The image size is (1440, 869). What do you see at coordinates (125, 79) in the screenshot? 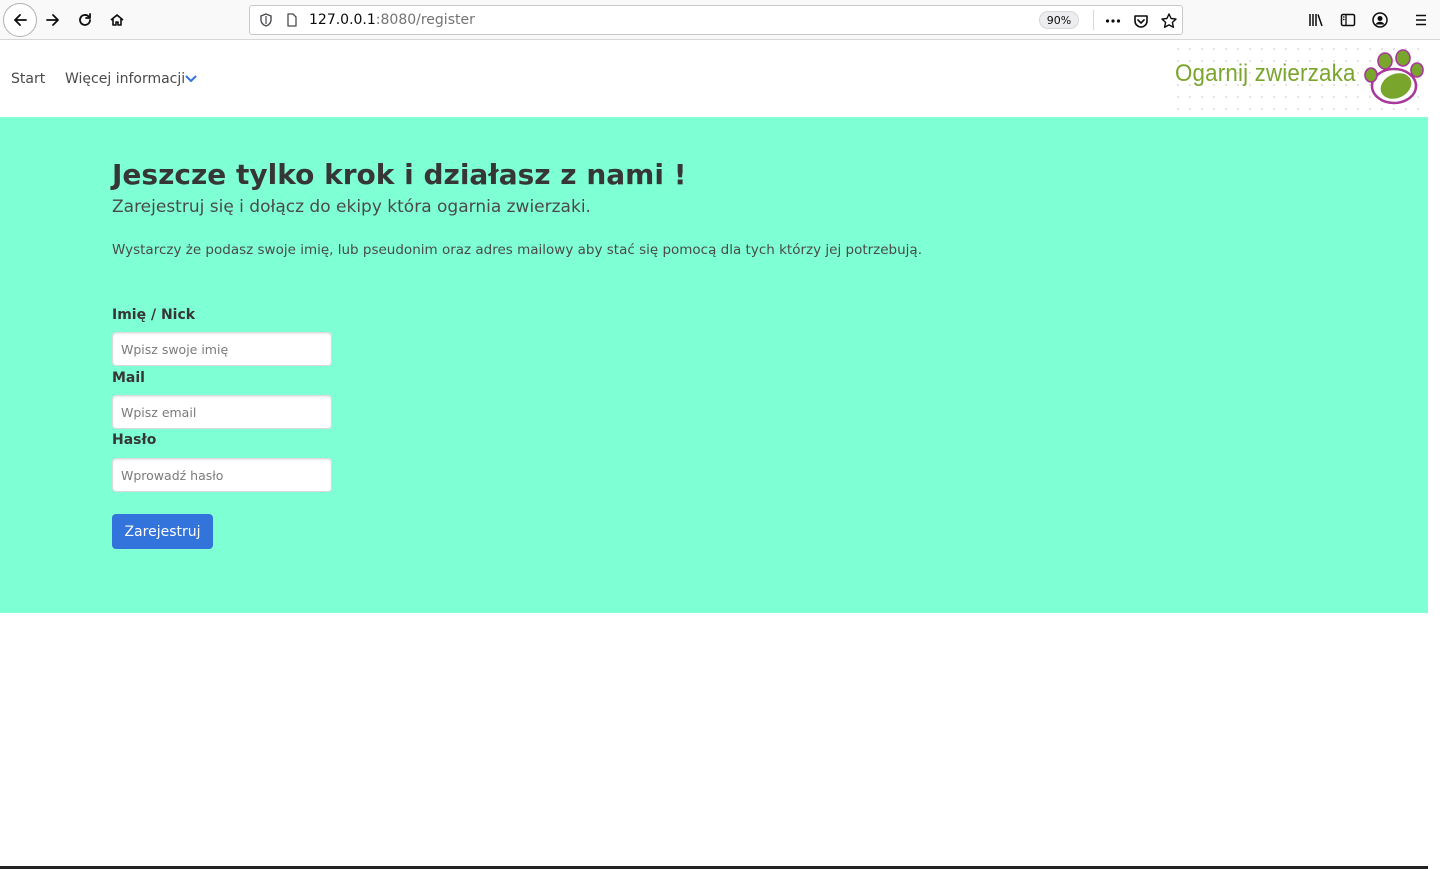
I see `nav-more-info-dropdown: Więcej informacji` at bounding box center [125, 79].